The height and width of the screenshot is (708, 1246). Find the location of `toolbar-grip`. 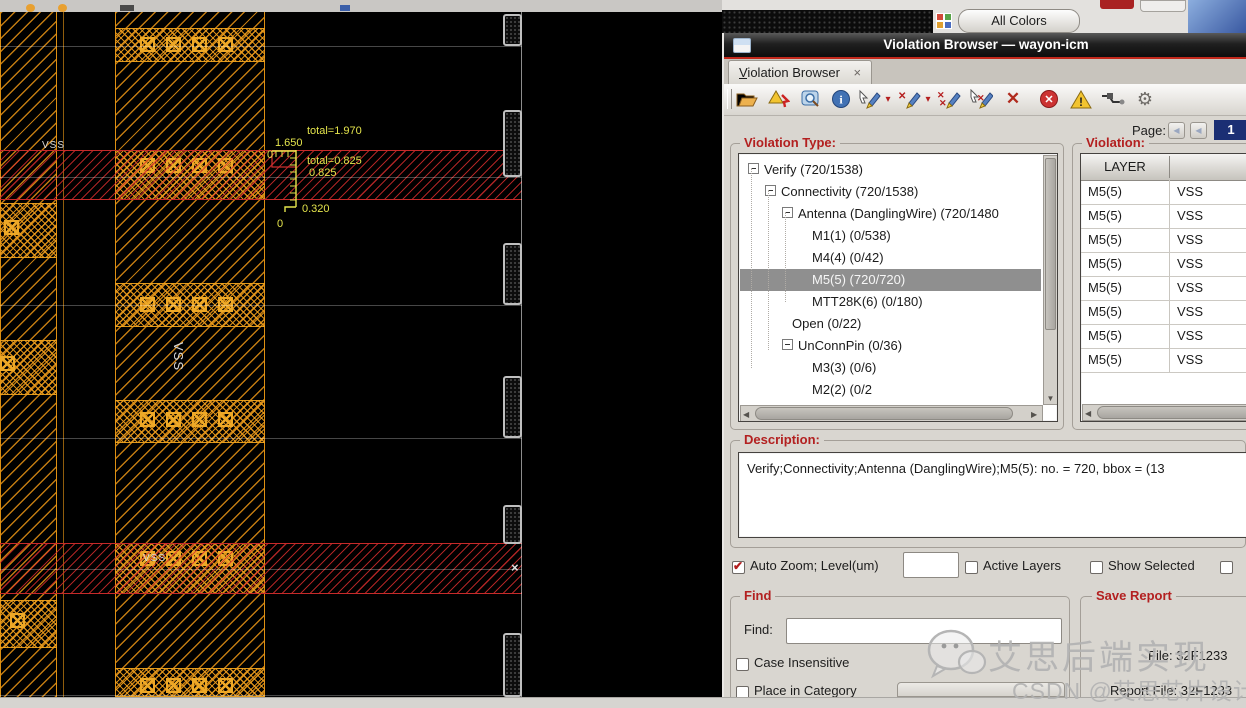

toolbar-grip is located at coordinates (729, 99).